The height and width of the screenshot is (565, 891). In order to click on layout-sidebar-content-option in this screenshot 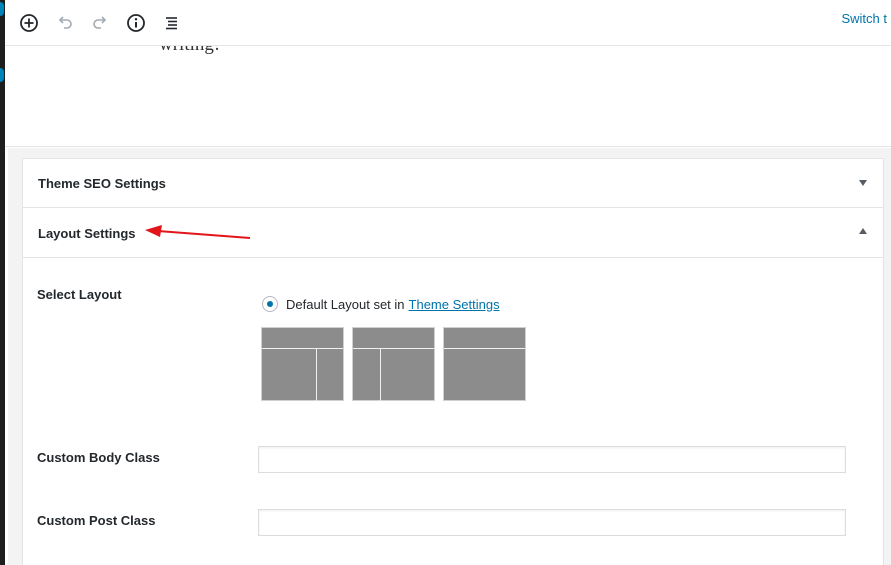, I will do `click(393, 364)`.